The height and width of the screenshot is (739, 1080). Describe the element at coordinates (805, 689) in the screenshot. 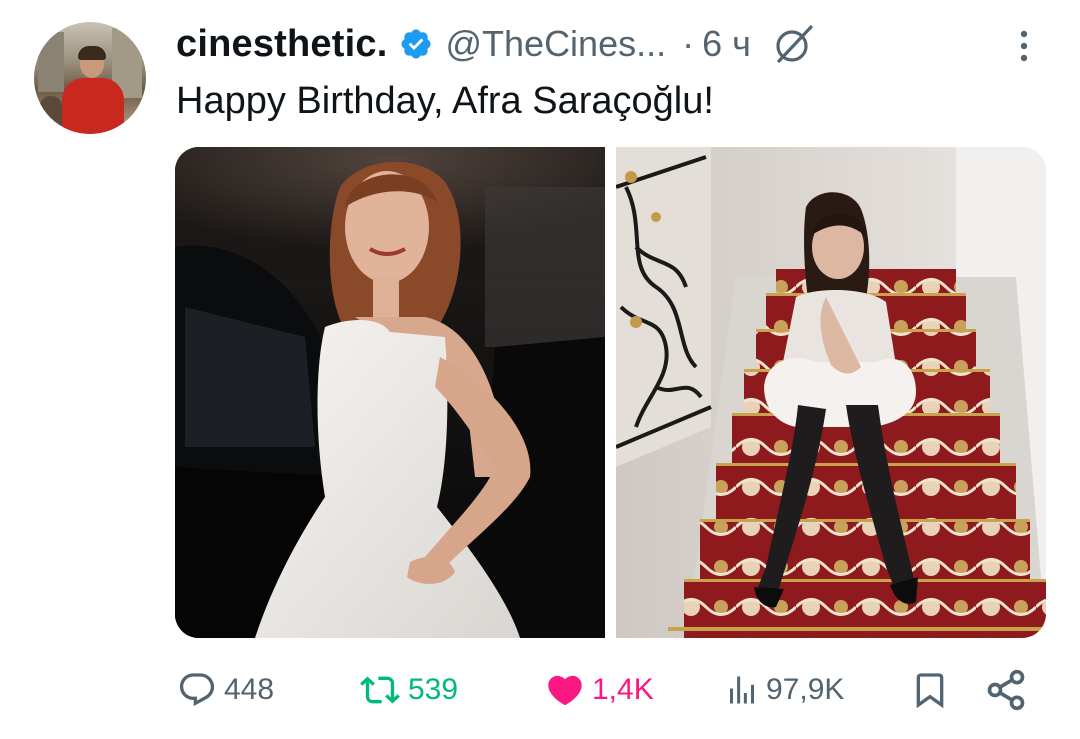

I see `views-count: 97,9K` at that location.